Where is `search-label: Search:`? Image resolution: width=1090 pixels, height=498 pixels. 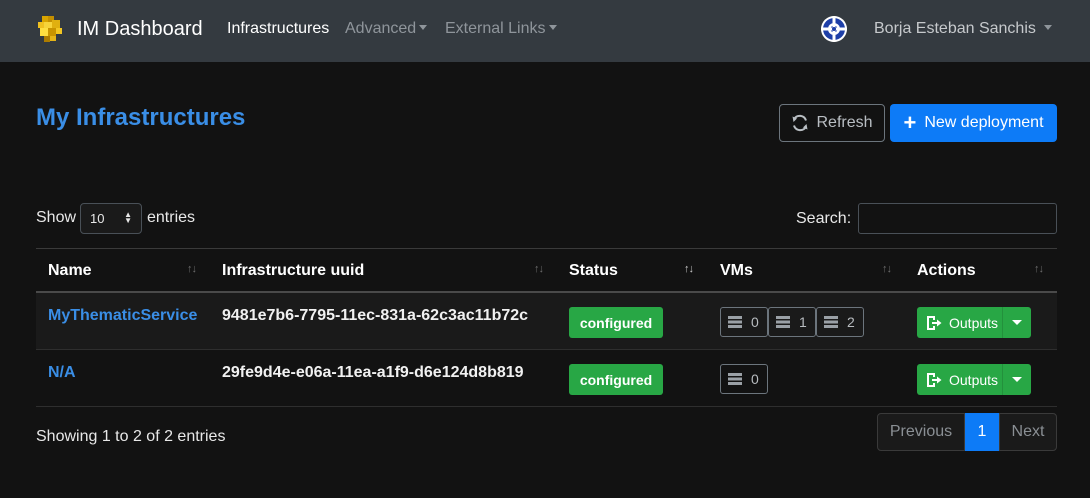
search-label: Search: is located at coordinates (824, 218).